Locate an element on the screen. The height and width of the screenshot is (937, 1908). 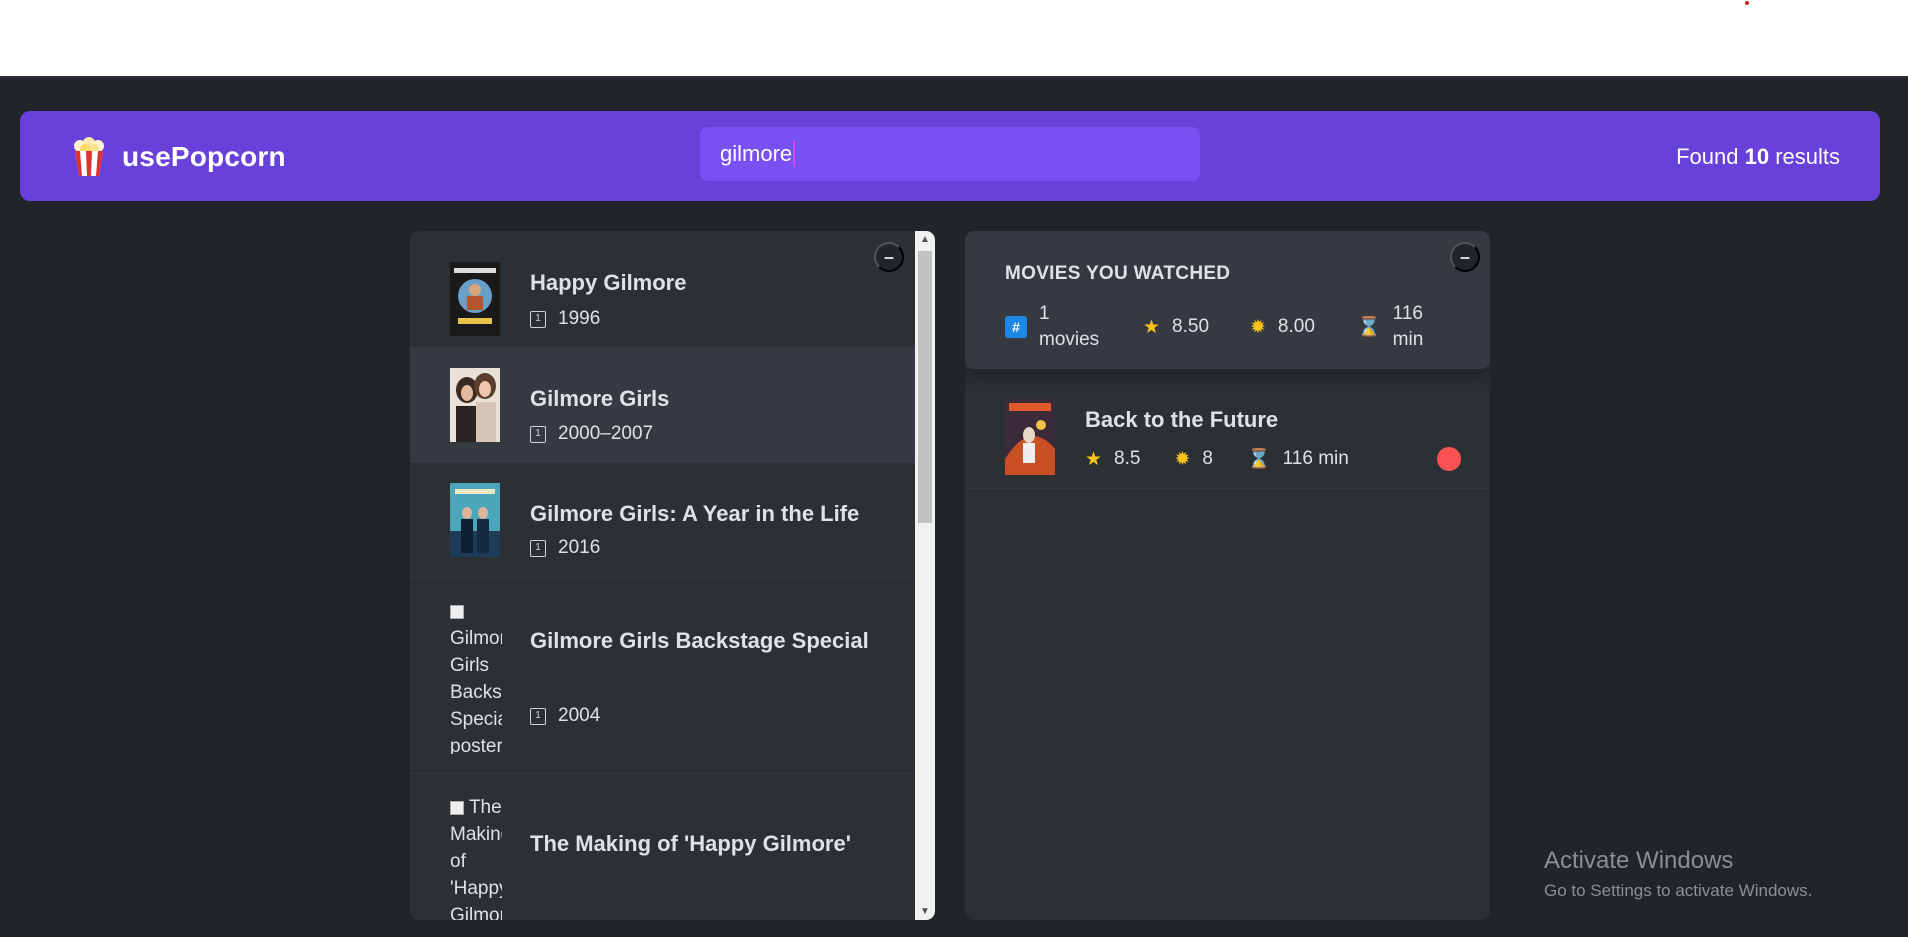
stat-movies: # 1 movies is located at coordinates (1052, 327).